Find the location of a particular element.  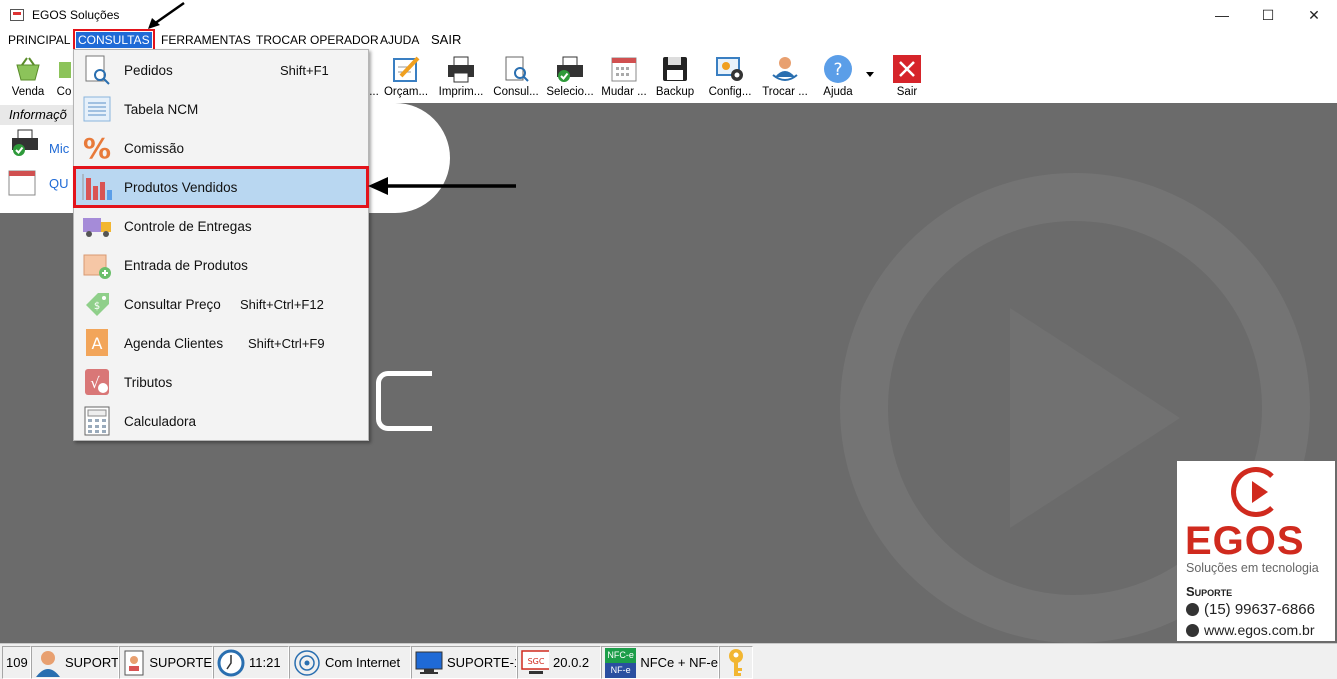

bar-chart-icon is located at coordinates (97, 187).